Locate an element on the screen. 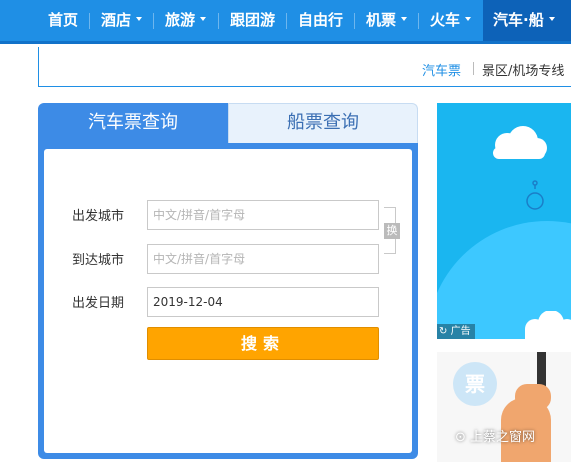  ticket-bubble-icon: 票 is located at coordinates (475, 384).